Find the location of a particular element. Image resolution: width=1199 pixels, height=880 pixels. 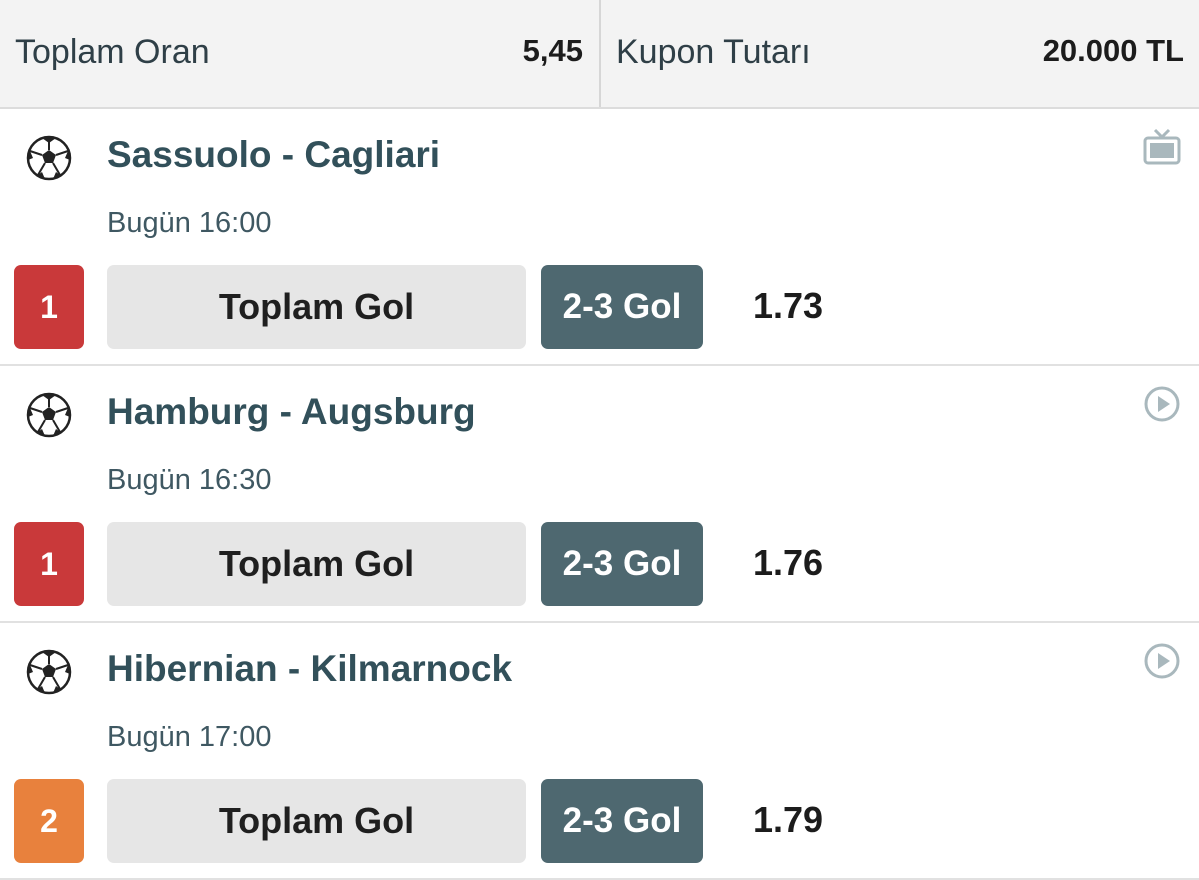

total-odds-value: 5,45 is located at coordinates (552, 50).